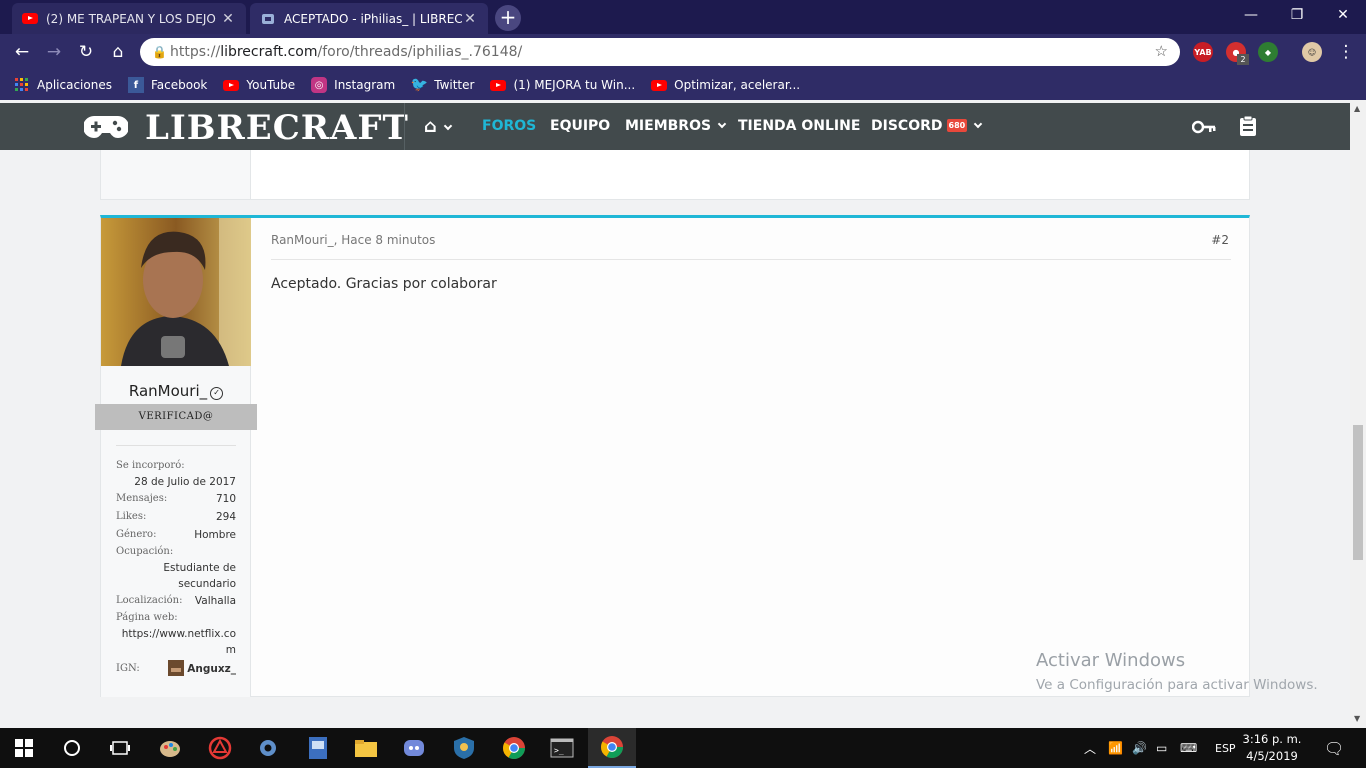 The height and width of the screenshot is (768, 1366). What do you see at coordinates (74, 85) in the screenshot?
I see `bookmark-label: Aplicaciones` at bounding box center [74, 85].